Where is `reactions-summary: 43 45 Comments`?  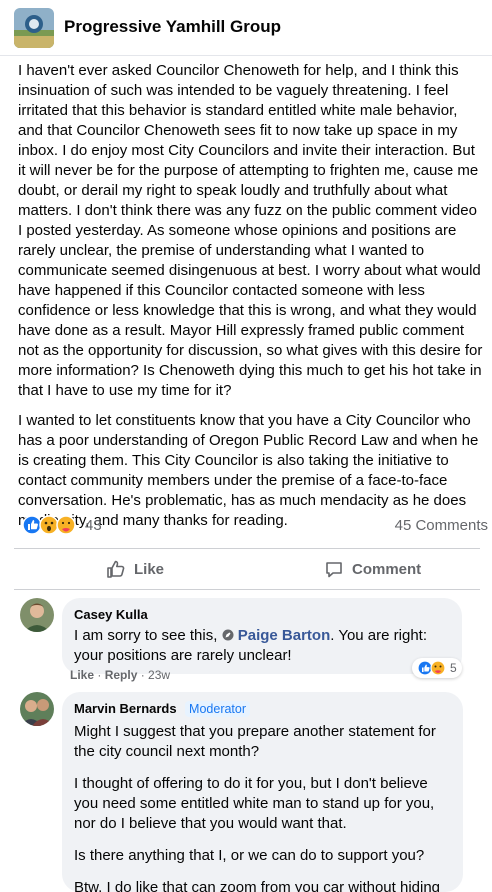 reactions-summary: 43 45 Comments is located at coordinates (246, 525).